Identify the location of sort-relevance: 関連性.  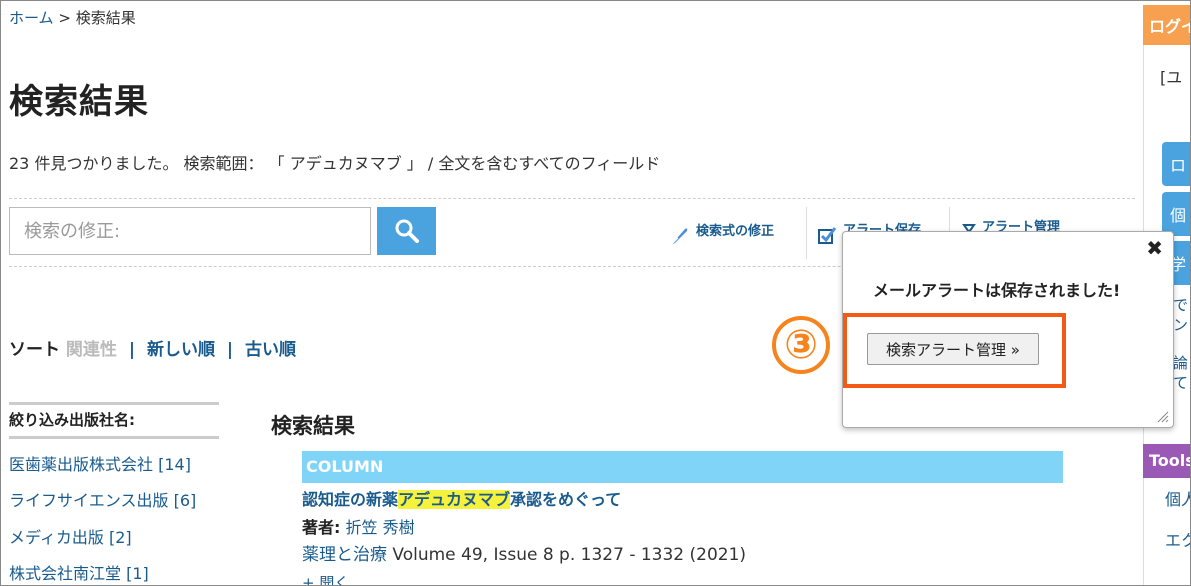
(91, 350).